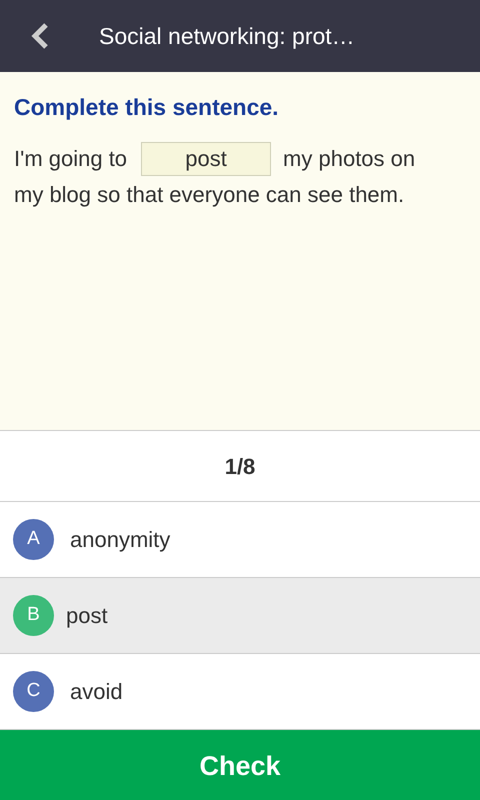 The image size is (480, 800). What do you see at coordinates (40, 36) in the screenshot?
I see `back-icon` at bounding box center [40, 36].